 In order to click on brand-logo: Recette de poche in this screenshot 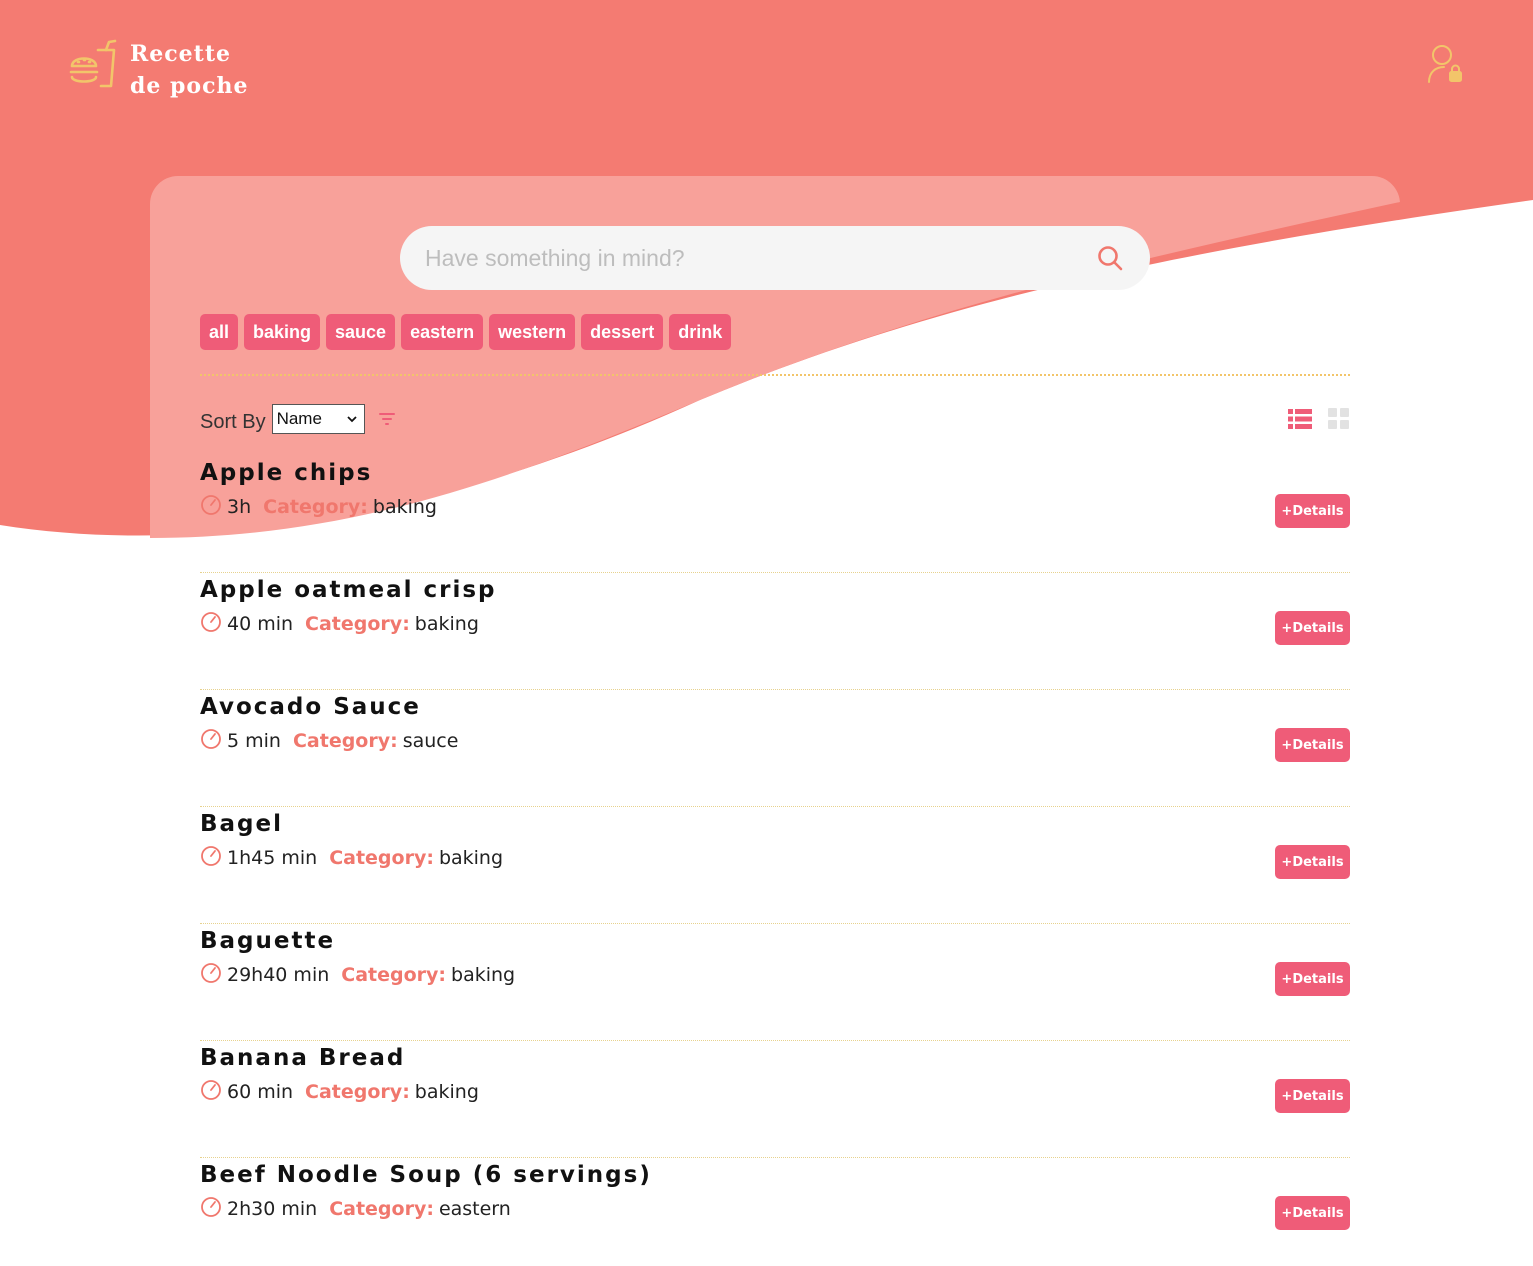, I will do `click(158, 70)`.